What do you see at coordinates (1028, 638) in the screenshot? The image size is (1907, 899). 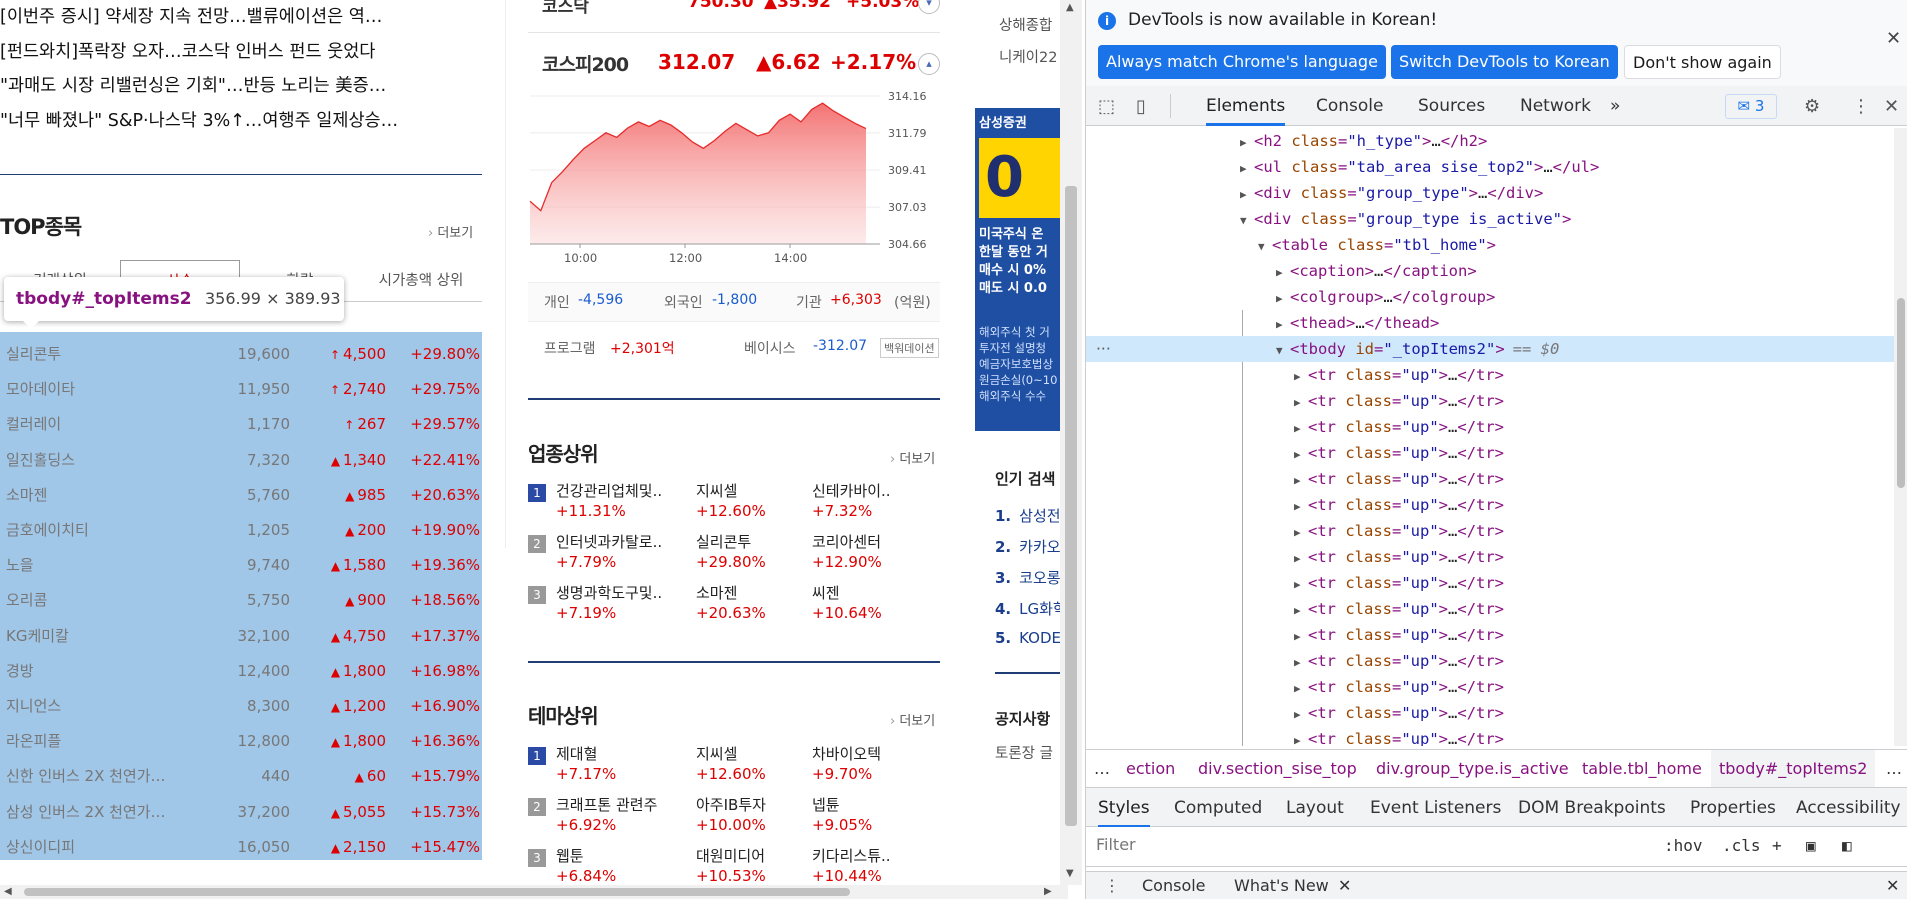 I see `popular-search-item: 5. KODE` at bounding box center [1028, 638].